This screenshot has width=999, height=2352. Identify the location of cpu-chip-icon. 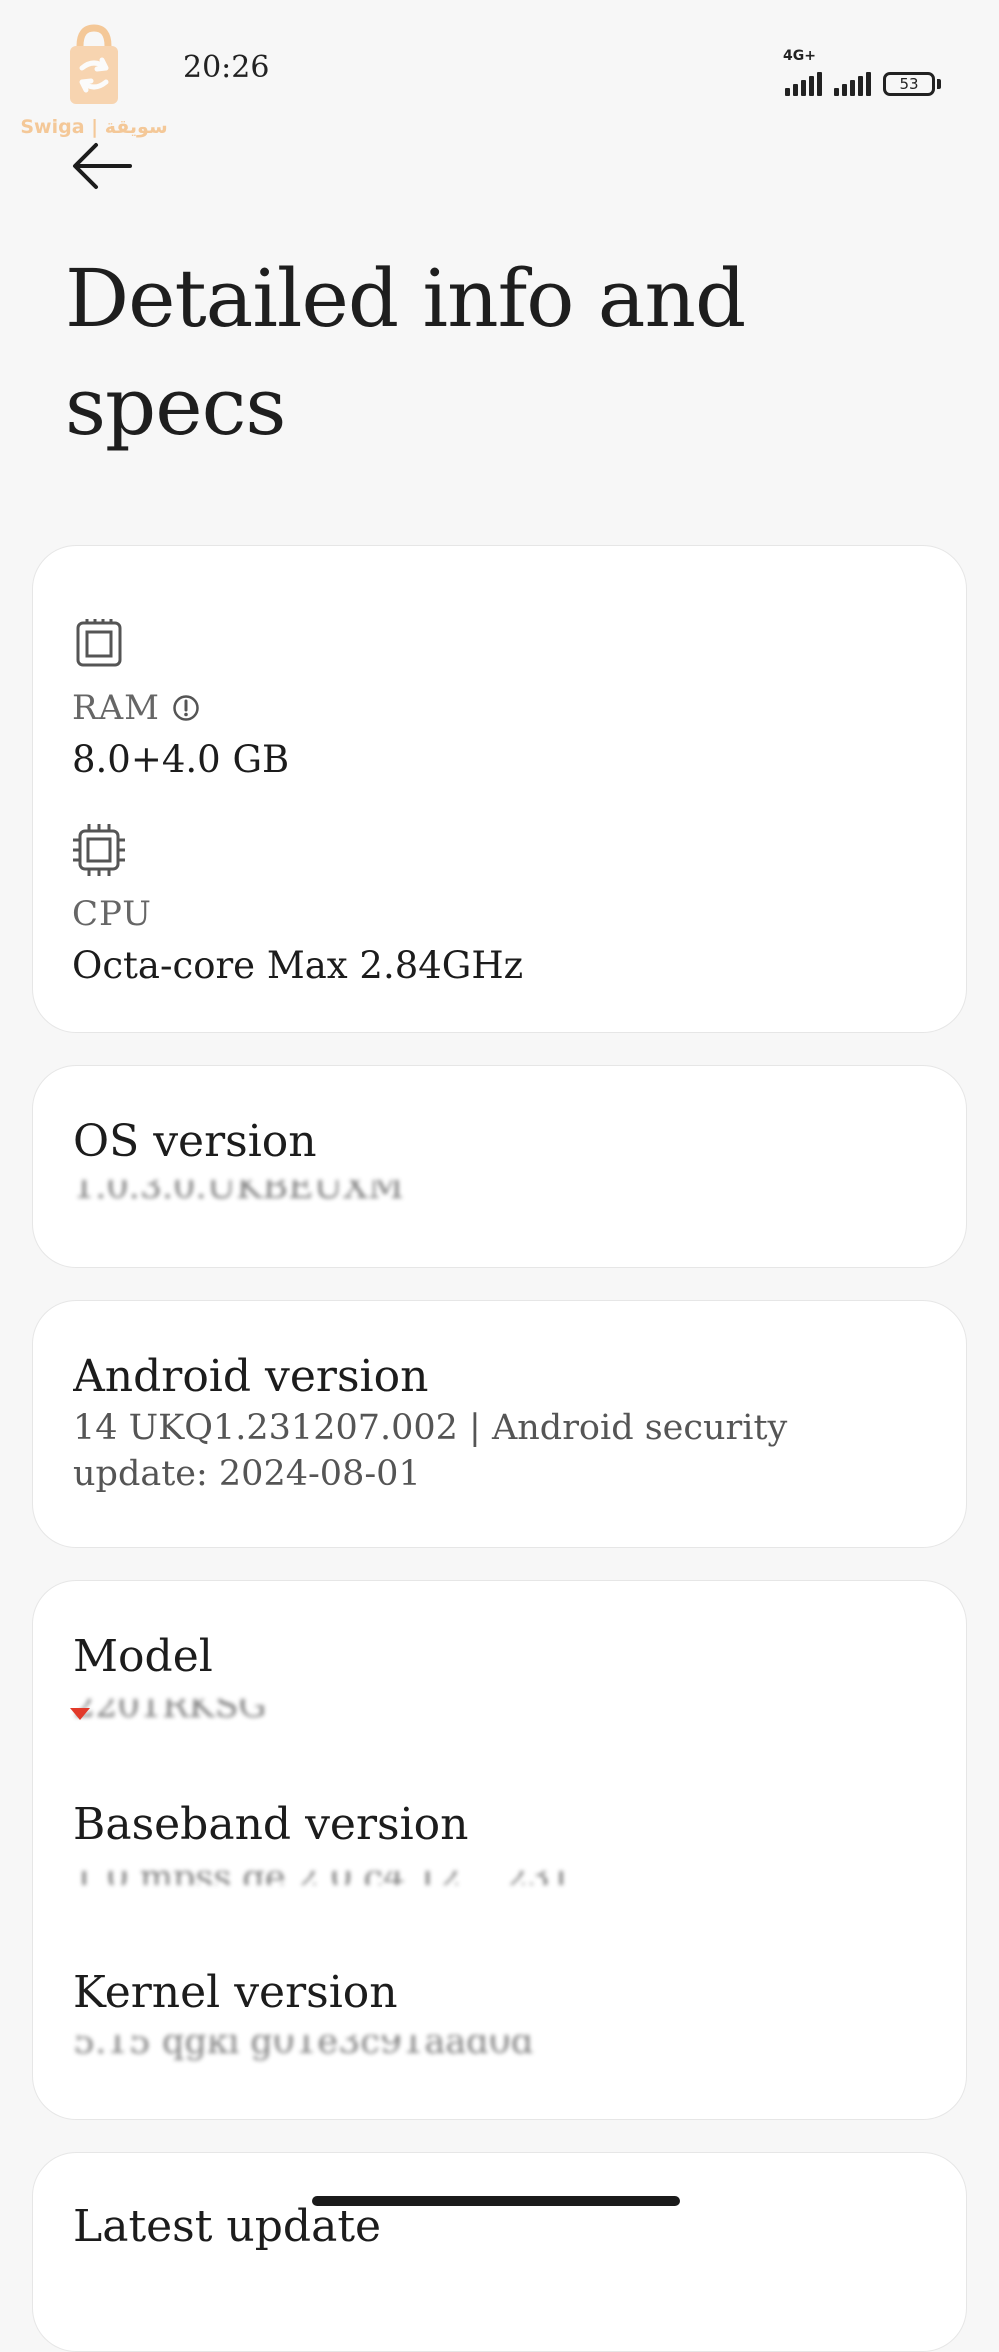
(99, 850).